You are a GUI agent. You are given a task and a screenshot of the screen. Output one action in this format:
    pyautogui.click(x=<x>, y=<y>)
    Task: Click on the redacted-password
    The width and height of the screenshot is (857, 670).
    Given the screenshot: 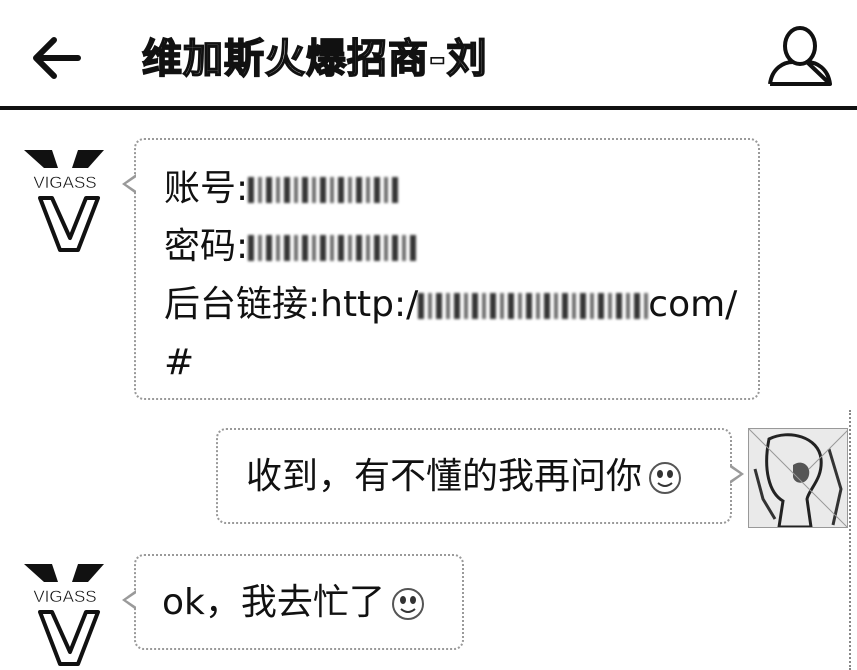 What is the action you would take?
    pyautogui.click(x=333, y=248)
    